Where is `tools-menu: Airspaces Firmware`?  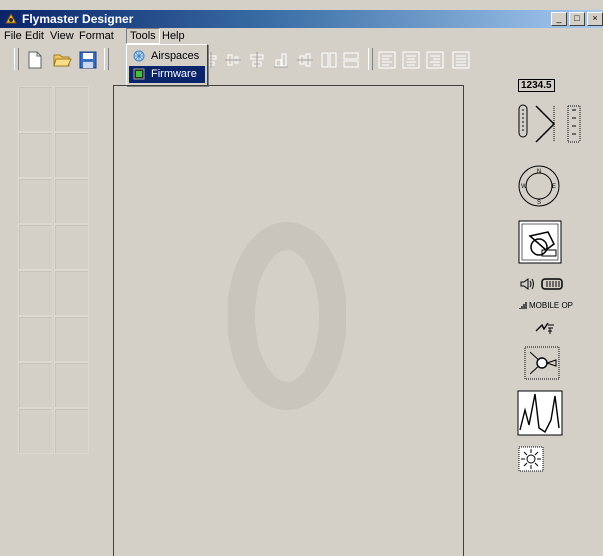
tools-menu: Airspaces Firmware is located at coordinates (167, 65).